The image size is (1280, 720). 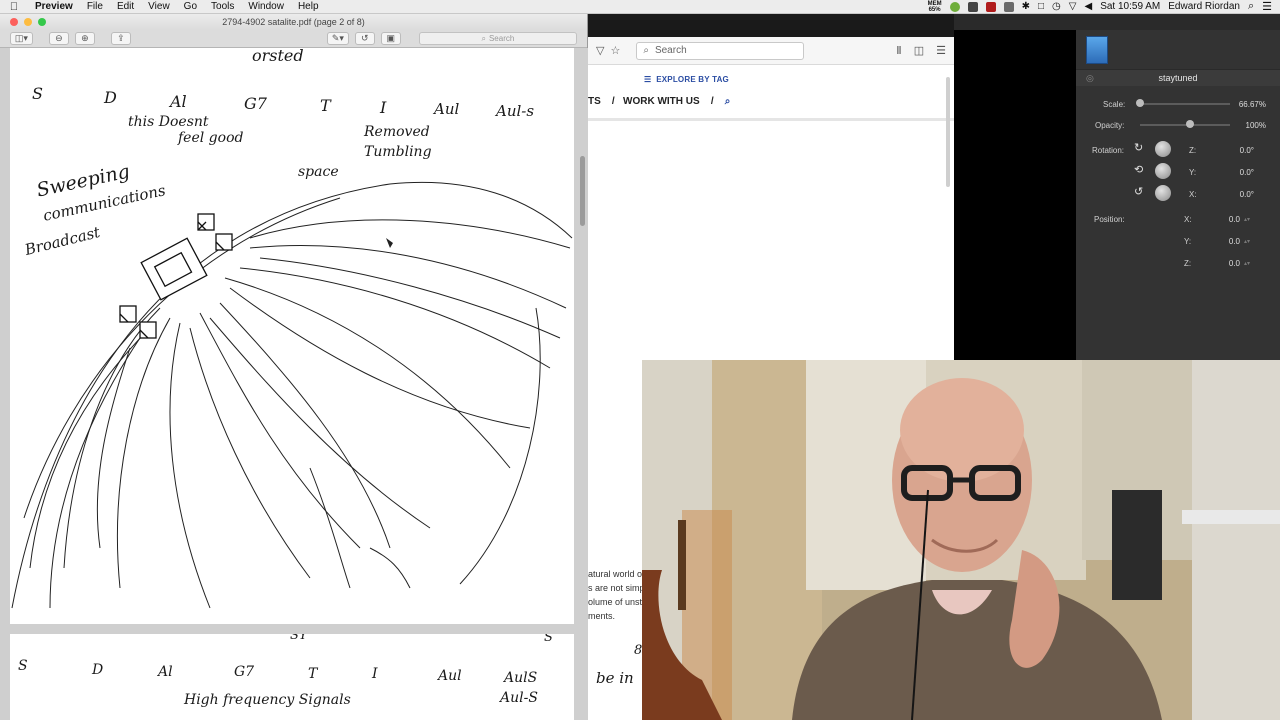 I want to click on site-search-icon: ⌕, so click(x=728, y=101).